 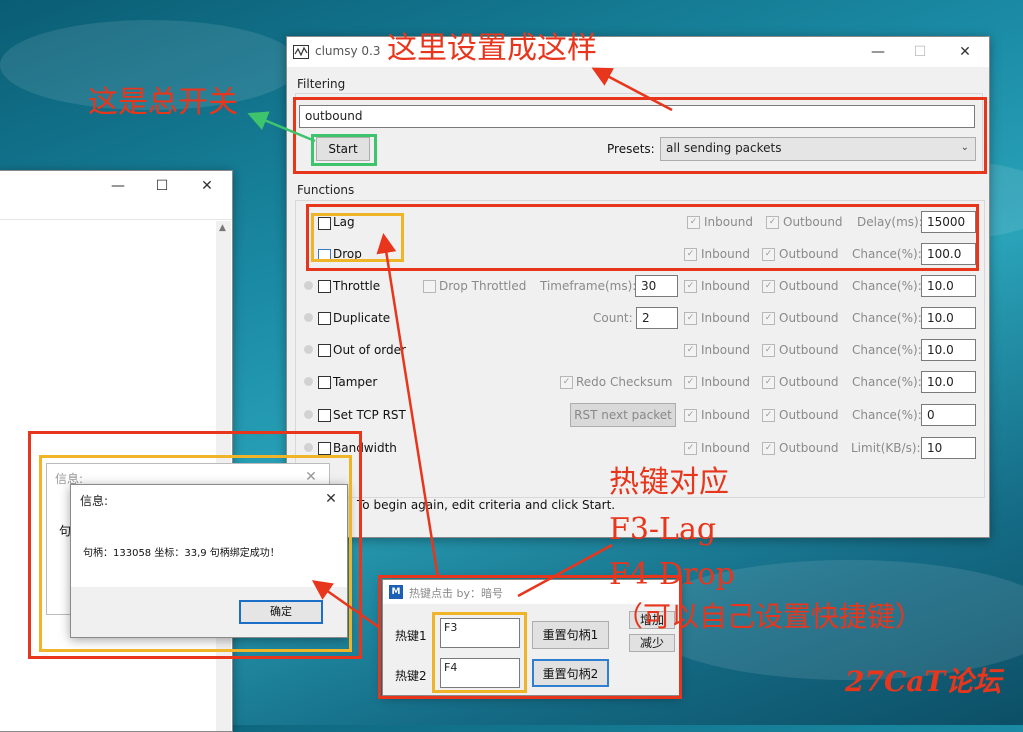 I want to click on annotation-custom-hotkey: （可以自己设置快捷键）, so click(x=769, y=616).